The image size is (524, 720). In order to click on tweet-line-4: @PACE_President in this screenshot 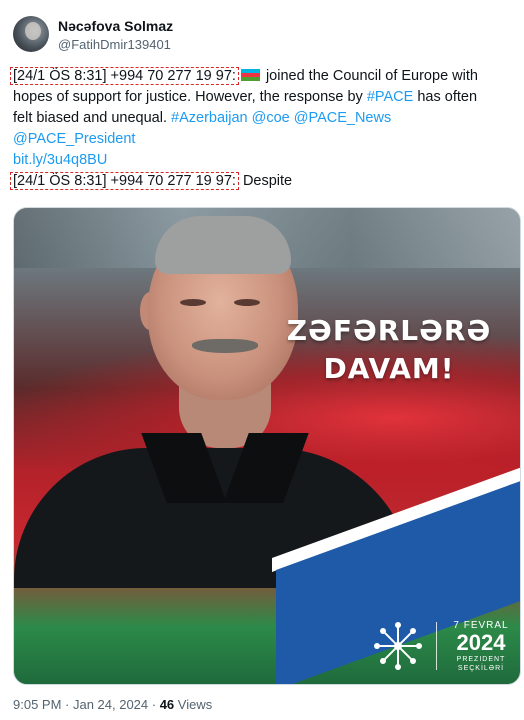, I will do `click(263, 139)`.